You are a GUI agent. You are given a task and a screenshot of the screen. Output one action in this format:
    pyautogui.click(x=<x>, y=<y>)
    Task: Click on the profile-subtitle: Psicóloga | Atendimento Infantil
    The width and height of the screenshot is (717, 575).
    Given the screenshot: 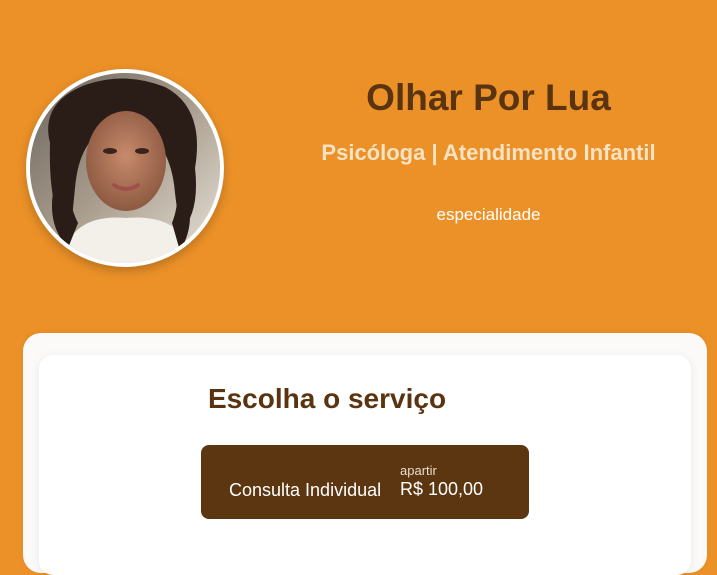 What is the action you would take?
    pyautogui.click(x=488, y=152)
    